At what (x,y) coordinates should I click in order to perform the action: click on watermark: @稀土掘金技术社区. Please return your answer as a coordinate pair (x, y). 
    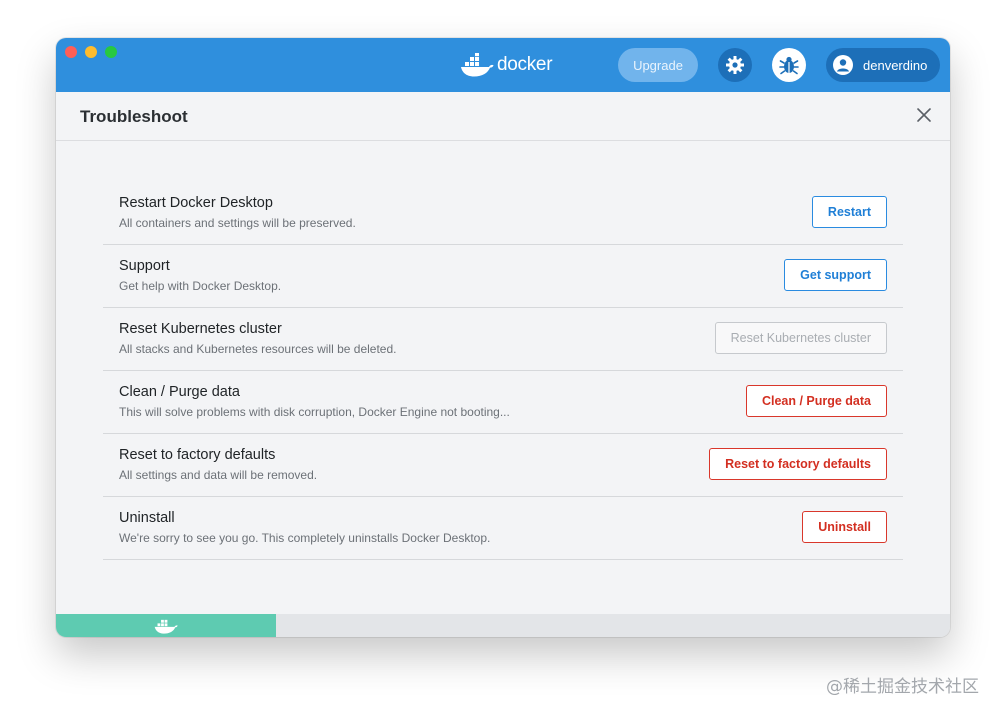
    Looking at the image, I should click on (902, 687).